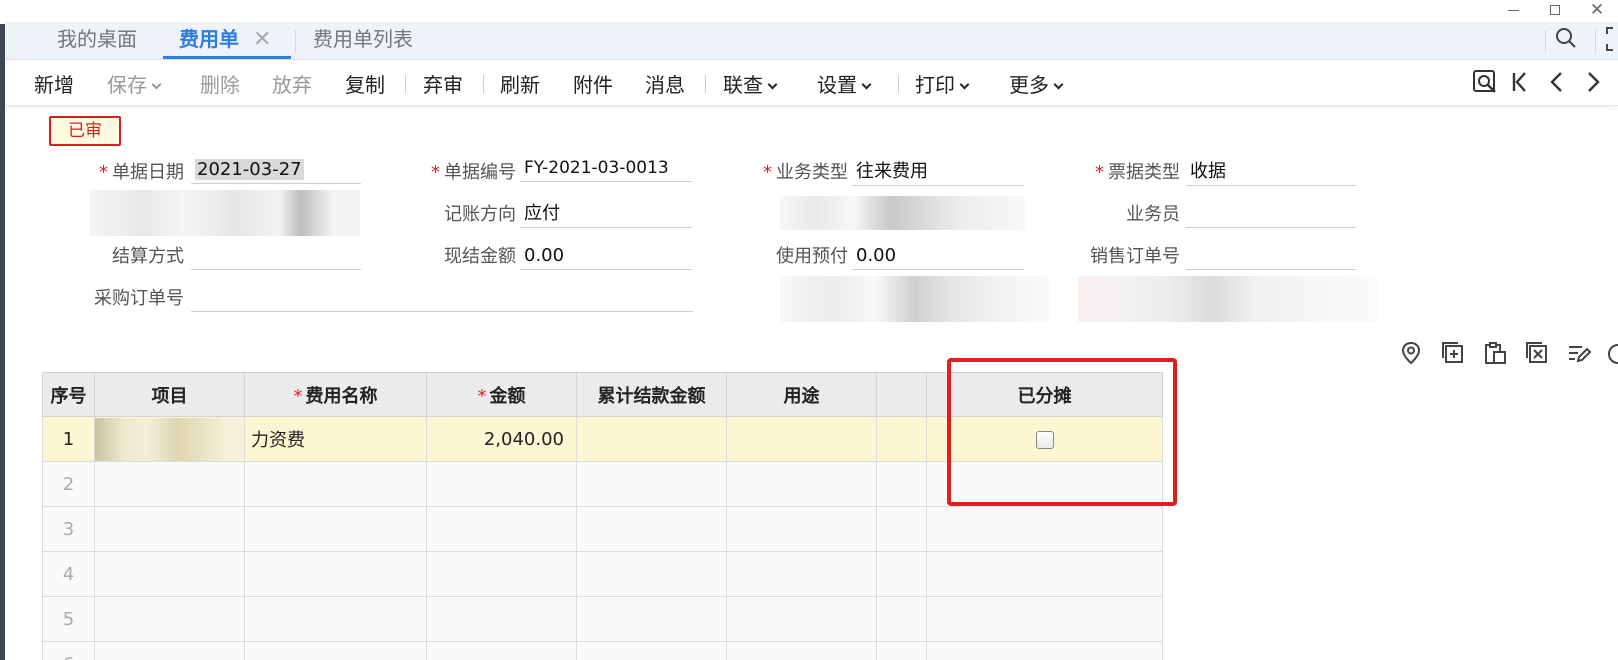 This screenshot has height=660, width=1618. Describe the element at coordinates (593, 83) in the screenshot. I see `attachment-button: 附件` at that location.